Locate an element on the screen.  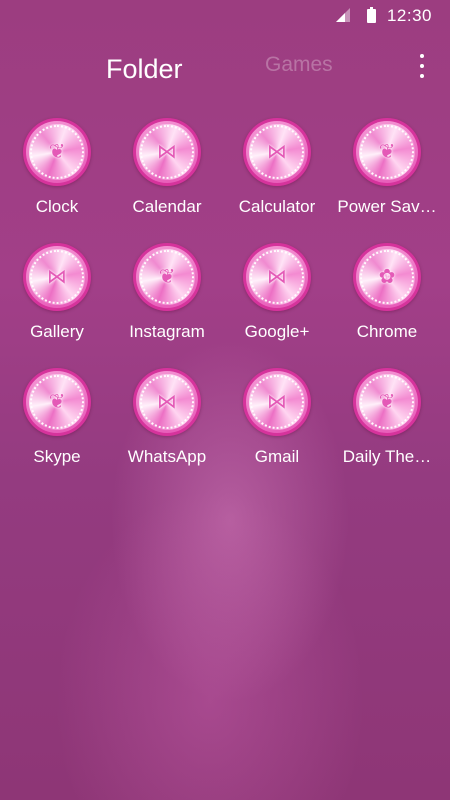
calendar-app-icon: ⋈ is located at coordinates (167, 152).